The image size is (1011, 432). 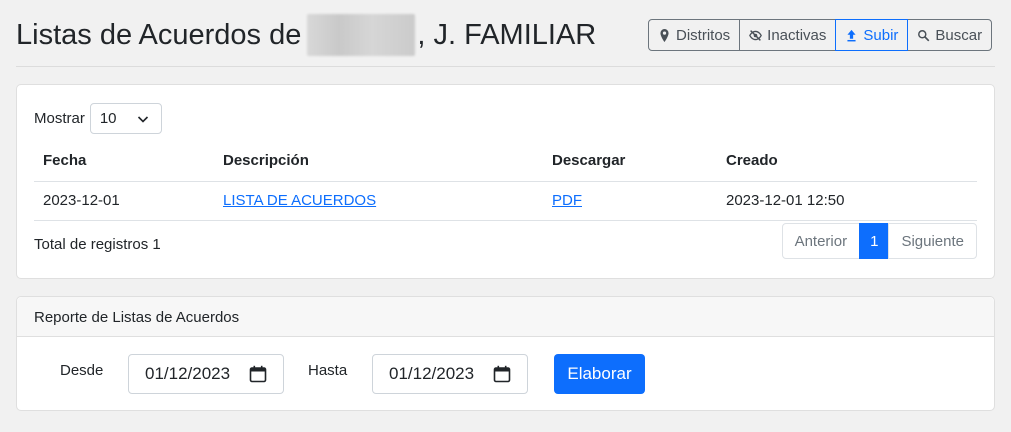 I want to click on page-length-value: 10, so click(x=108, y=118).